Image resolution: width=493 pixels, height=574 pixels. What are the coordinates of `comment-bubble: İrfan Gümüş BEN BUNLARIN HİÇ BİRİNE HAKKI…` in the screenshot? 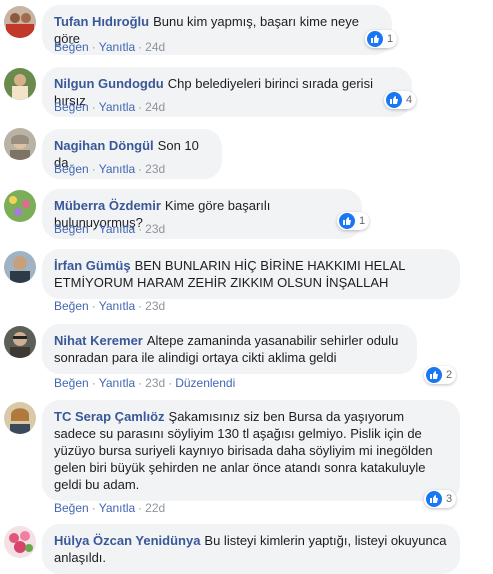 It's located at (251, 274).